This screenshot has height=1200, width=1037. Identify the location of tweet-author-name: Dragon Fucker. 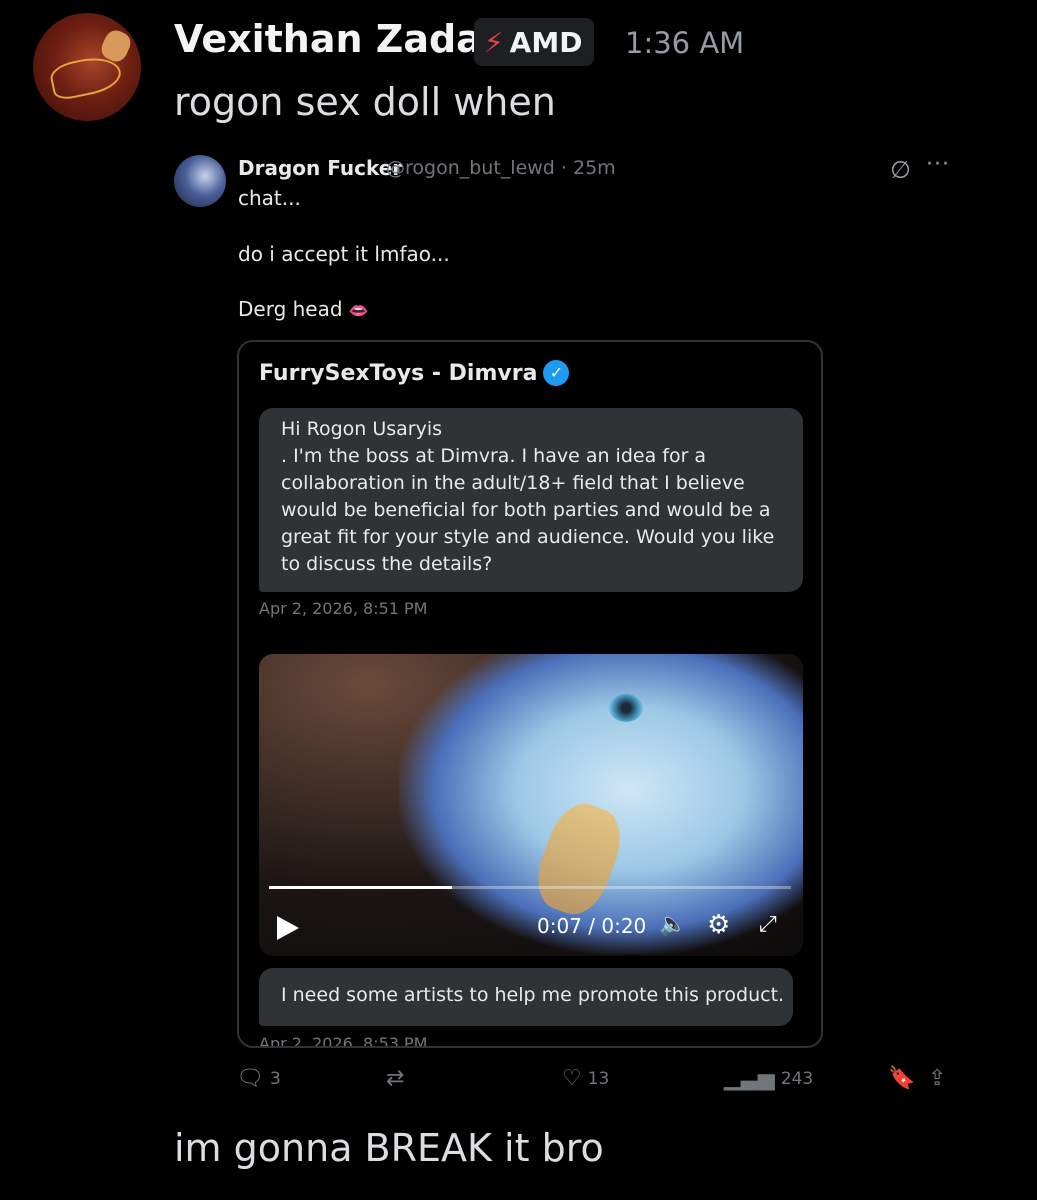
(320, 168).